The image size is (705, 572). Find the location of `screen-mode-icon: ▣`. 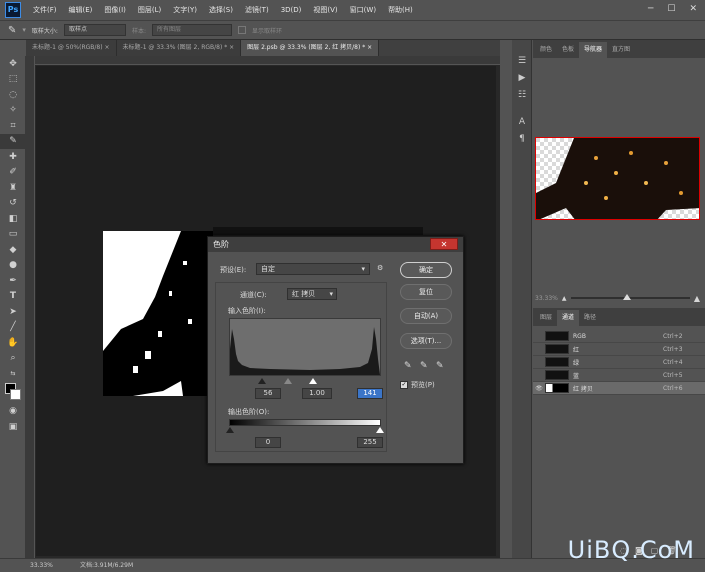

screen-mode-icon: ▣ is located at coordinates (13, 427).